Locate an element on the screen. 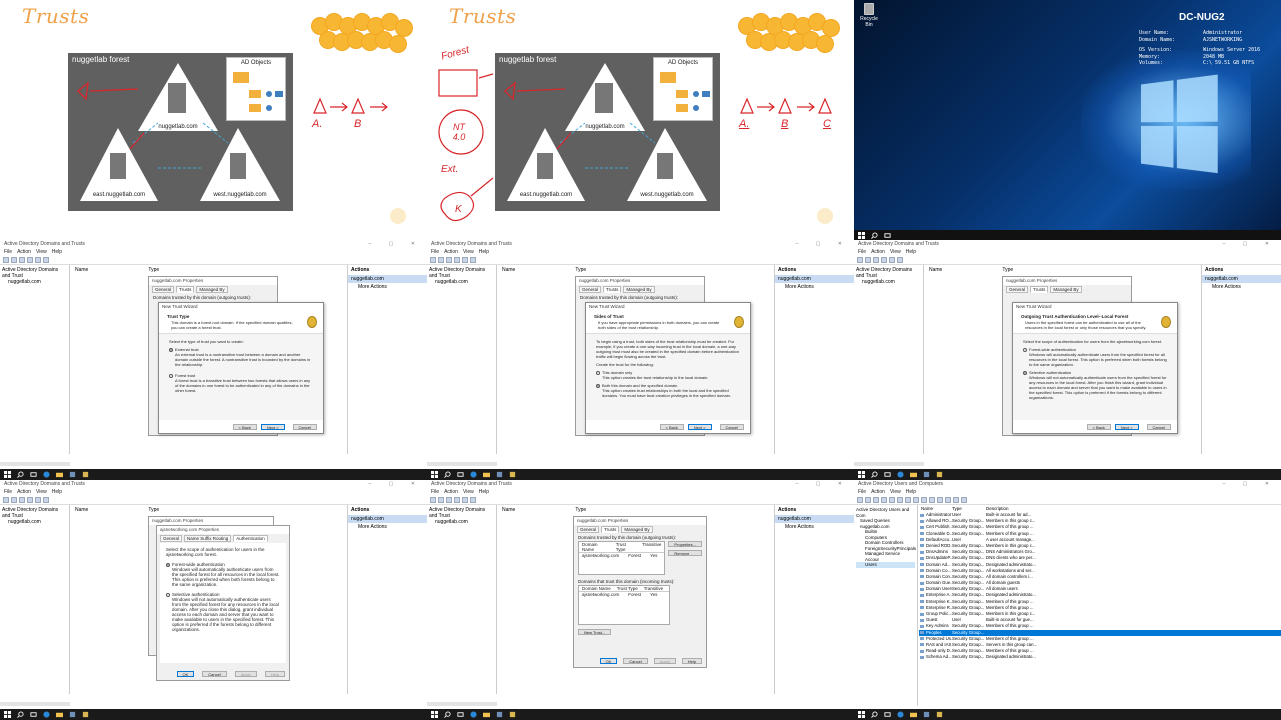  outgoing-trust-row: ajsnetworking.com Forest Yes is located at coordinates (621, 555).